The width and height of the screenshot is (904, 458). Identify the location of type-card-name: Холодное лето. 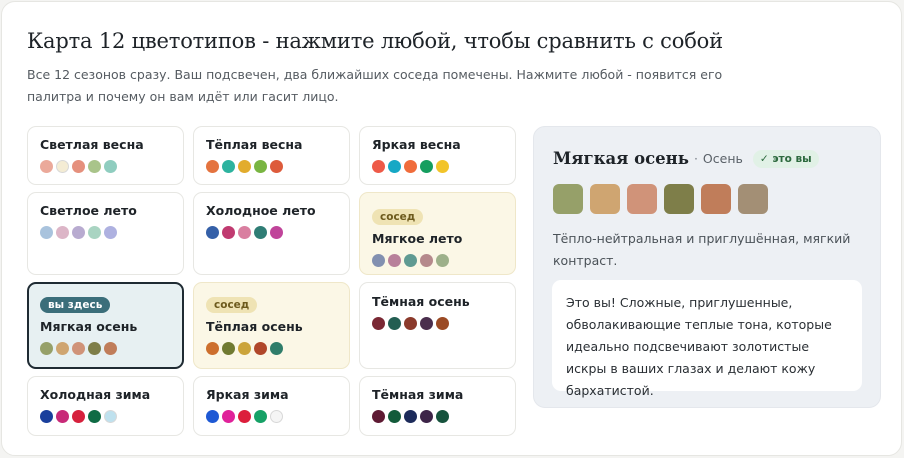
(261, 210).